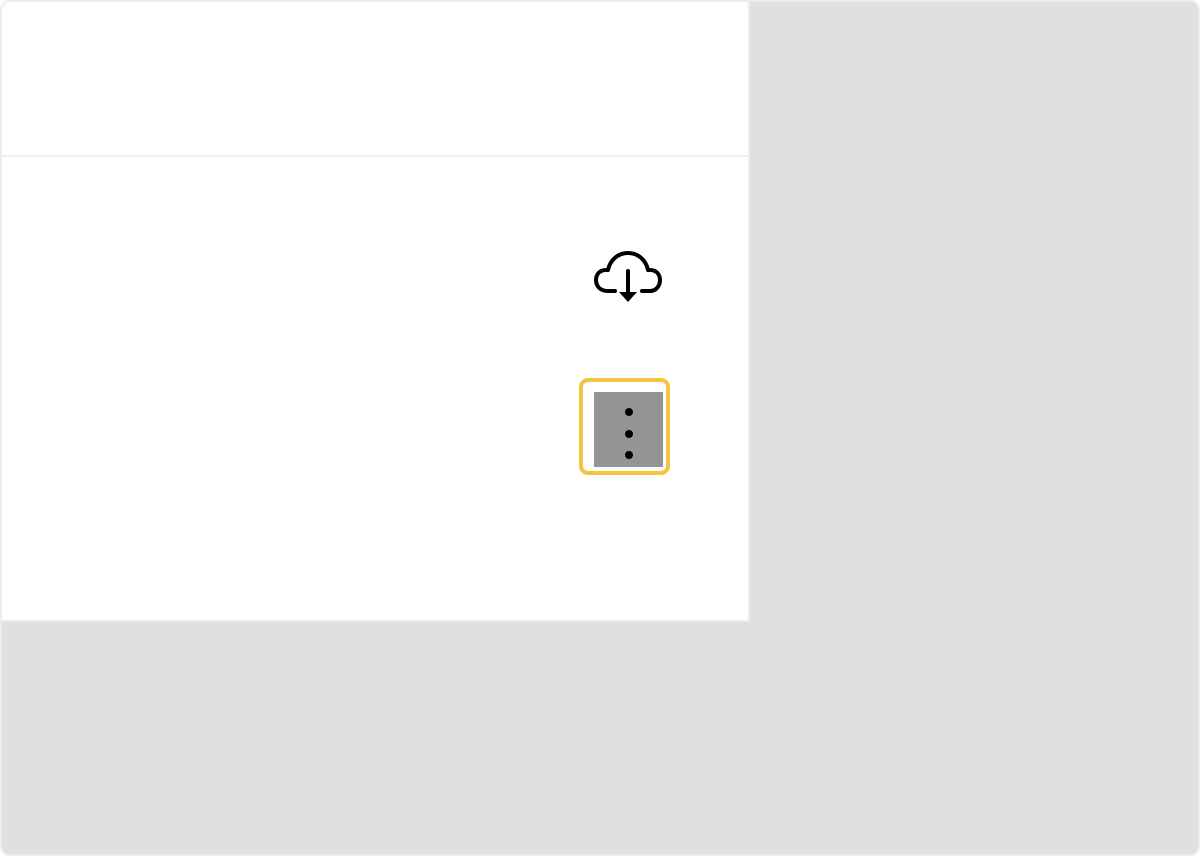 This screenshot has width=1200, height=856. What do you see at coordinates (628, 433) in the screenshot?
I see `more-vertical-icon` at bounding box center [628, 433].